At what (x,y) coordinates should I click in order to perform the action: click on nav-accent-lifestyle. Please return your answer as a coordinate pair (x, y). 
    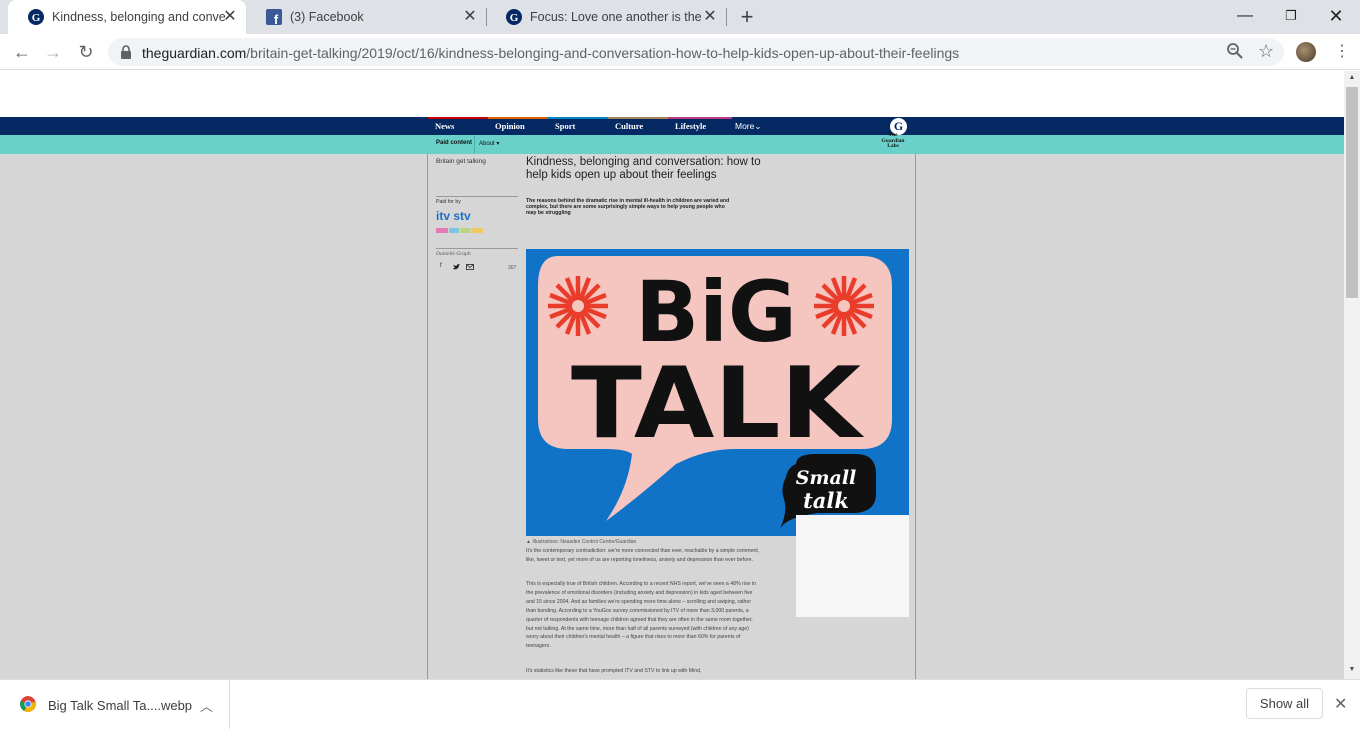
    Looking at the image, I should click on (700, 118).